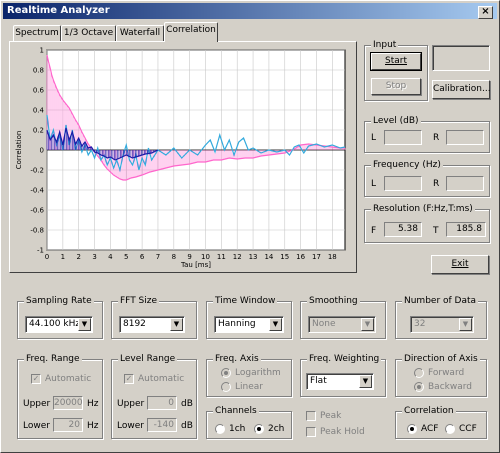  Describe the element at coordinates (374, 184) in the screenshot. I see `freq-l-label: L` at that location.